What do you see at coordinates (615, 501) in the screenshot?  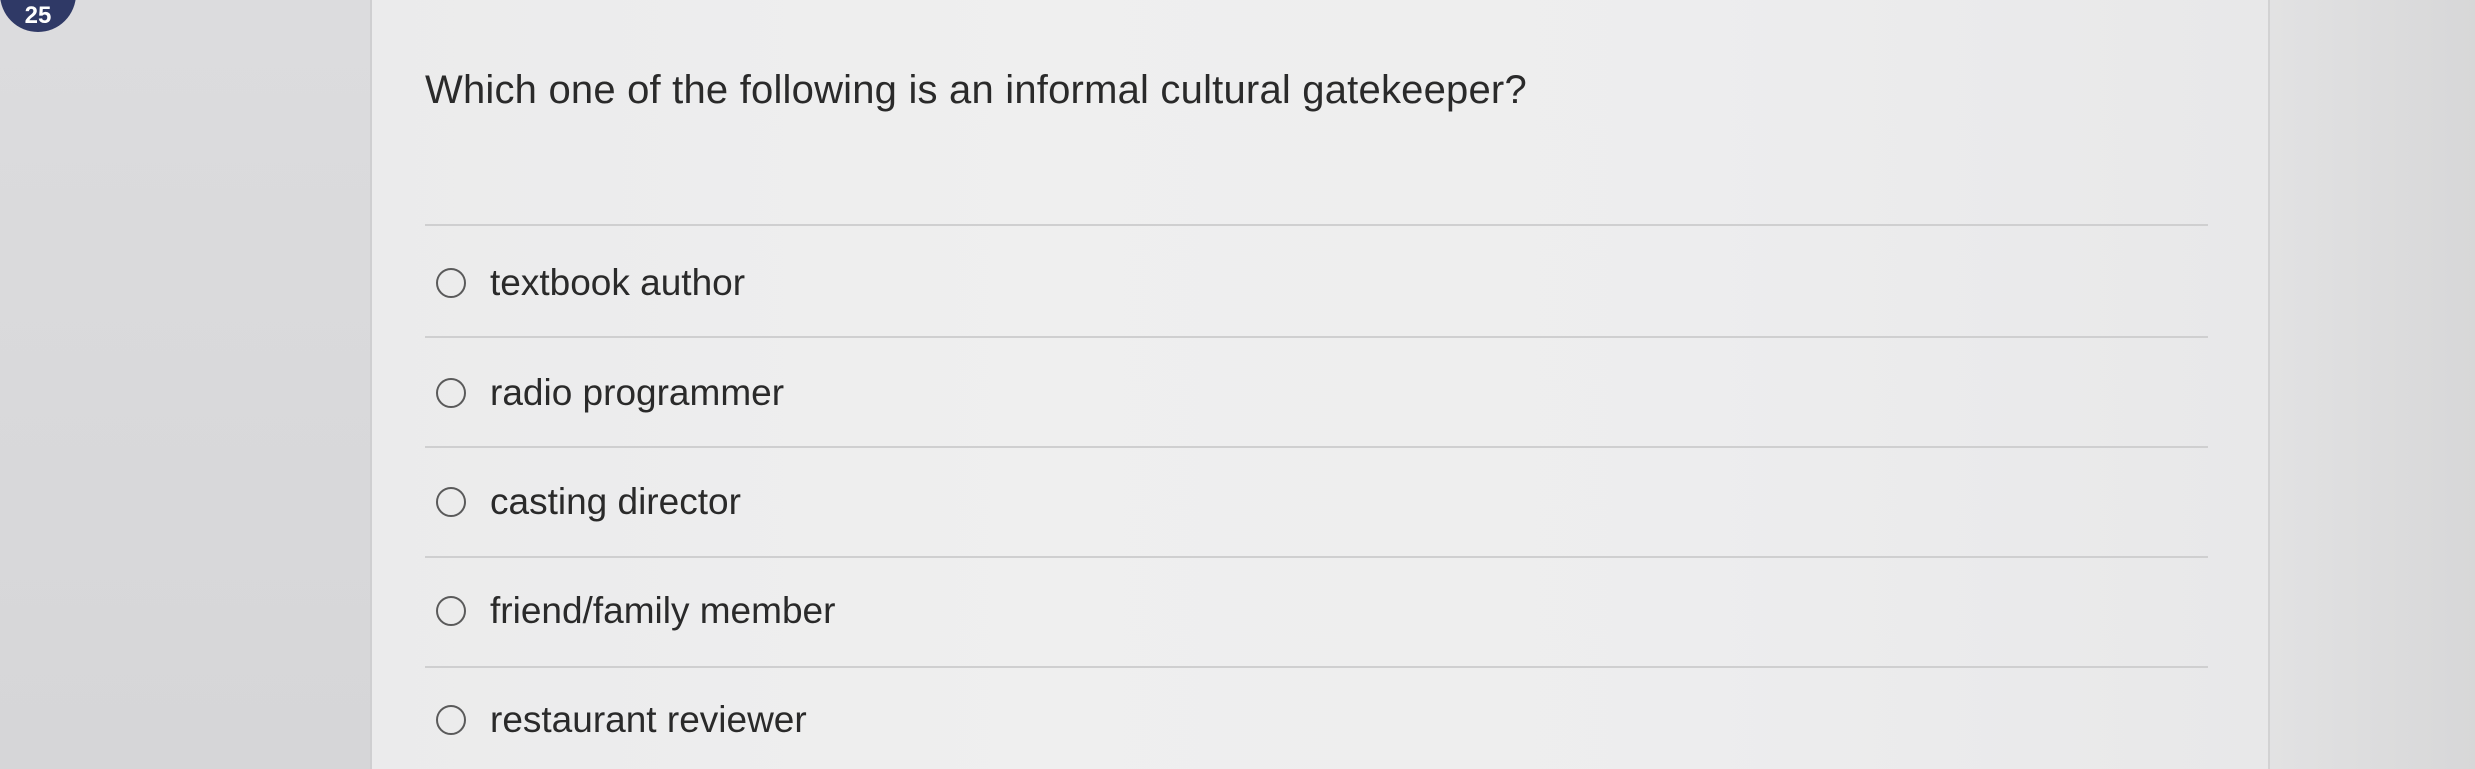 I see `option-label: casting director` at bounding box center [615, 501].